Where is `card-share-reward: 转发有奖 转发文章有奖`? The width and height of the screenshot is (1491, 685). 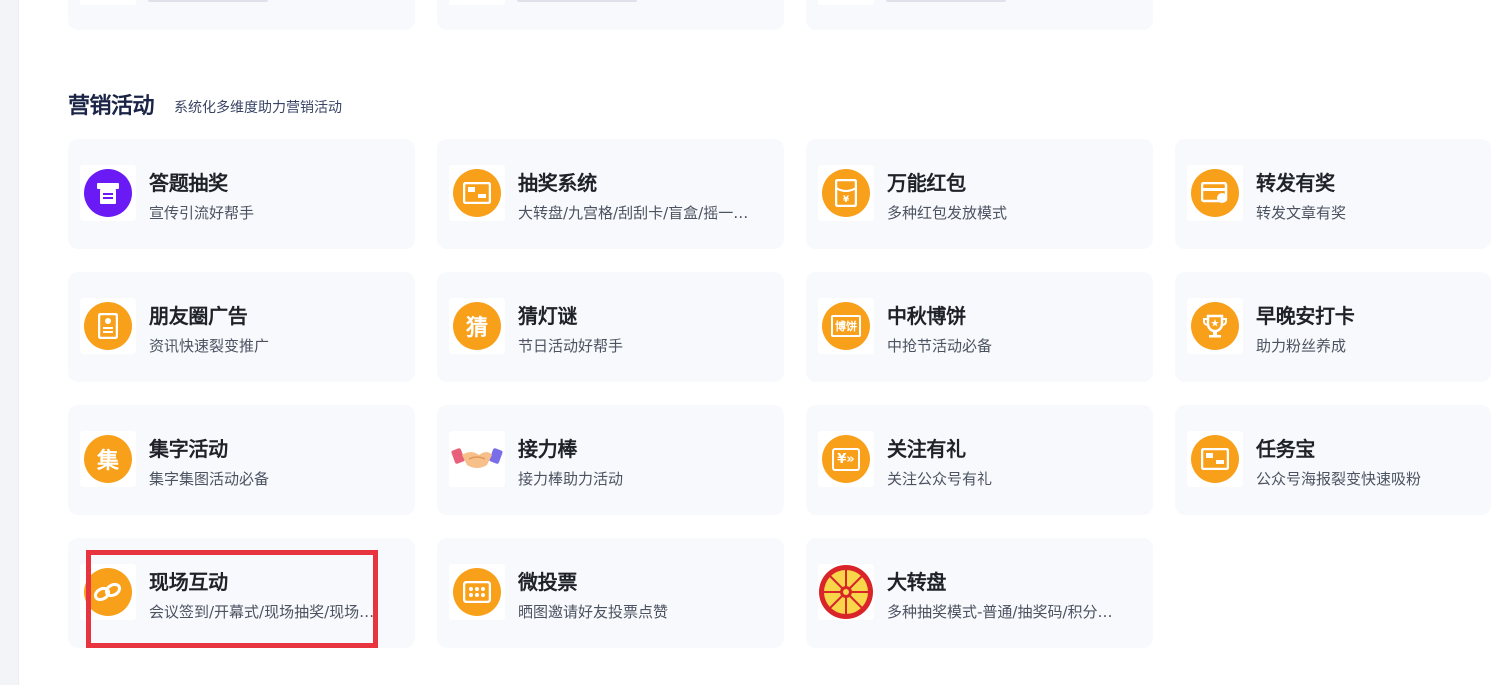 card-share-reward: 转发有奖 转发文章有奖 is located at coordinates (1333, 194).